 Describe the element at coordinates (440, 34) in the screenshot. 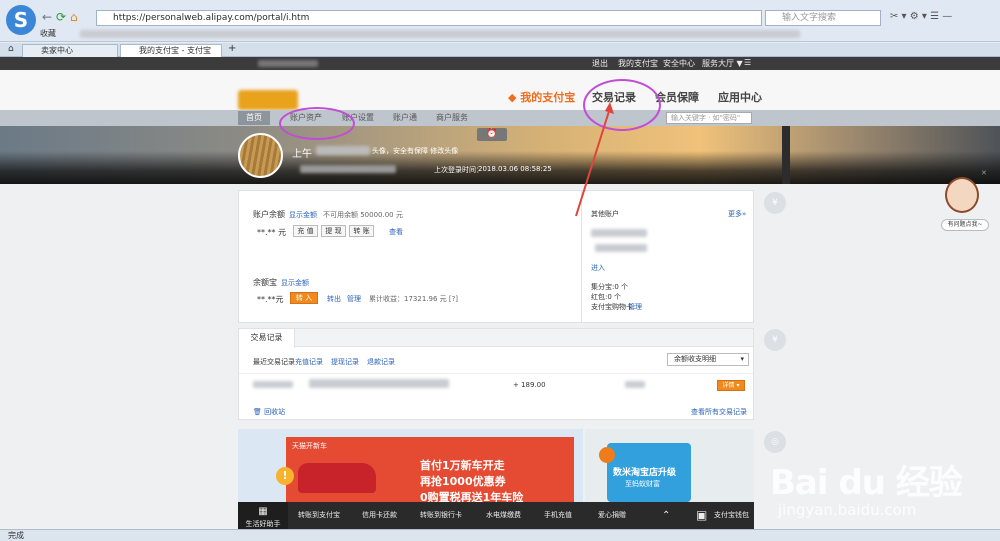

I see `favorites-items` at that location.